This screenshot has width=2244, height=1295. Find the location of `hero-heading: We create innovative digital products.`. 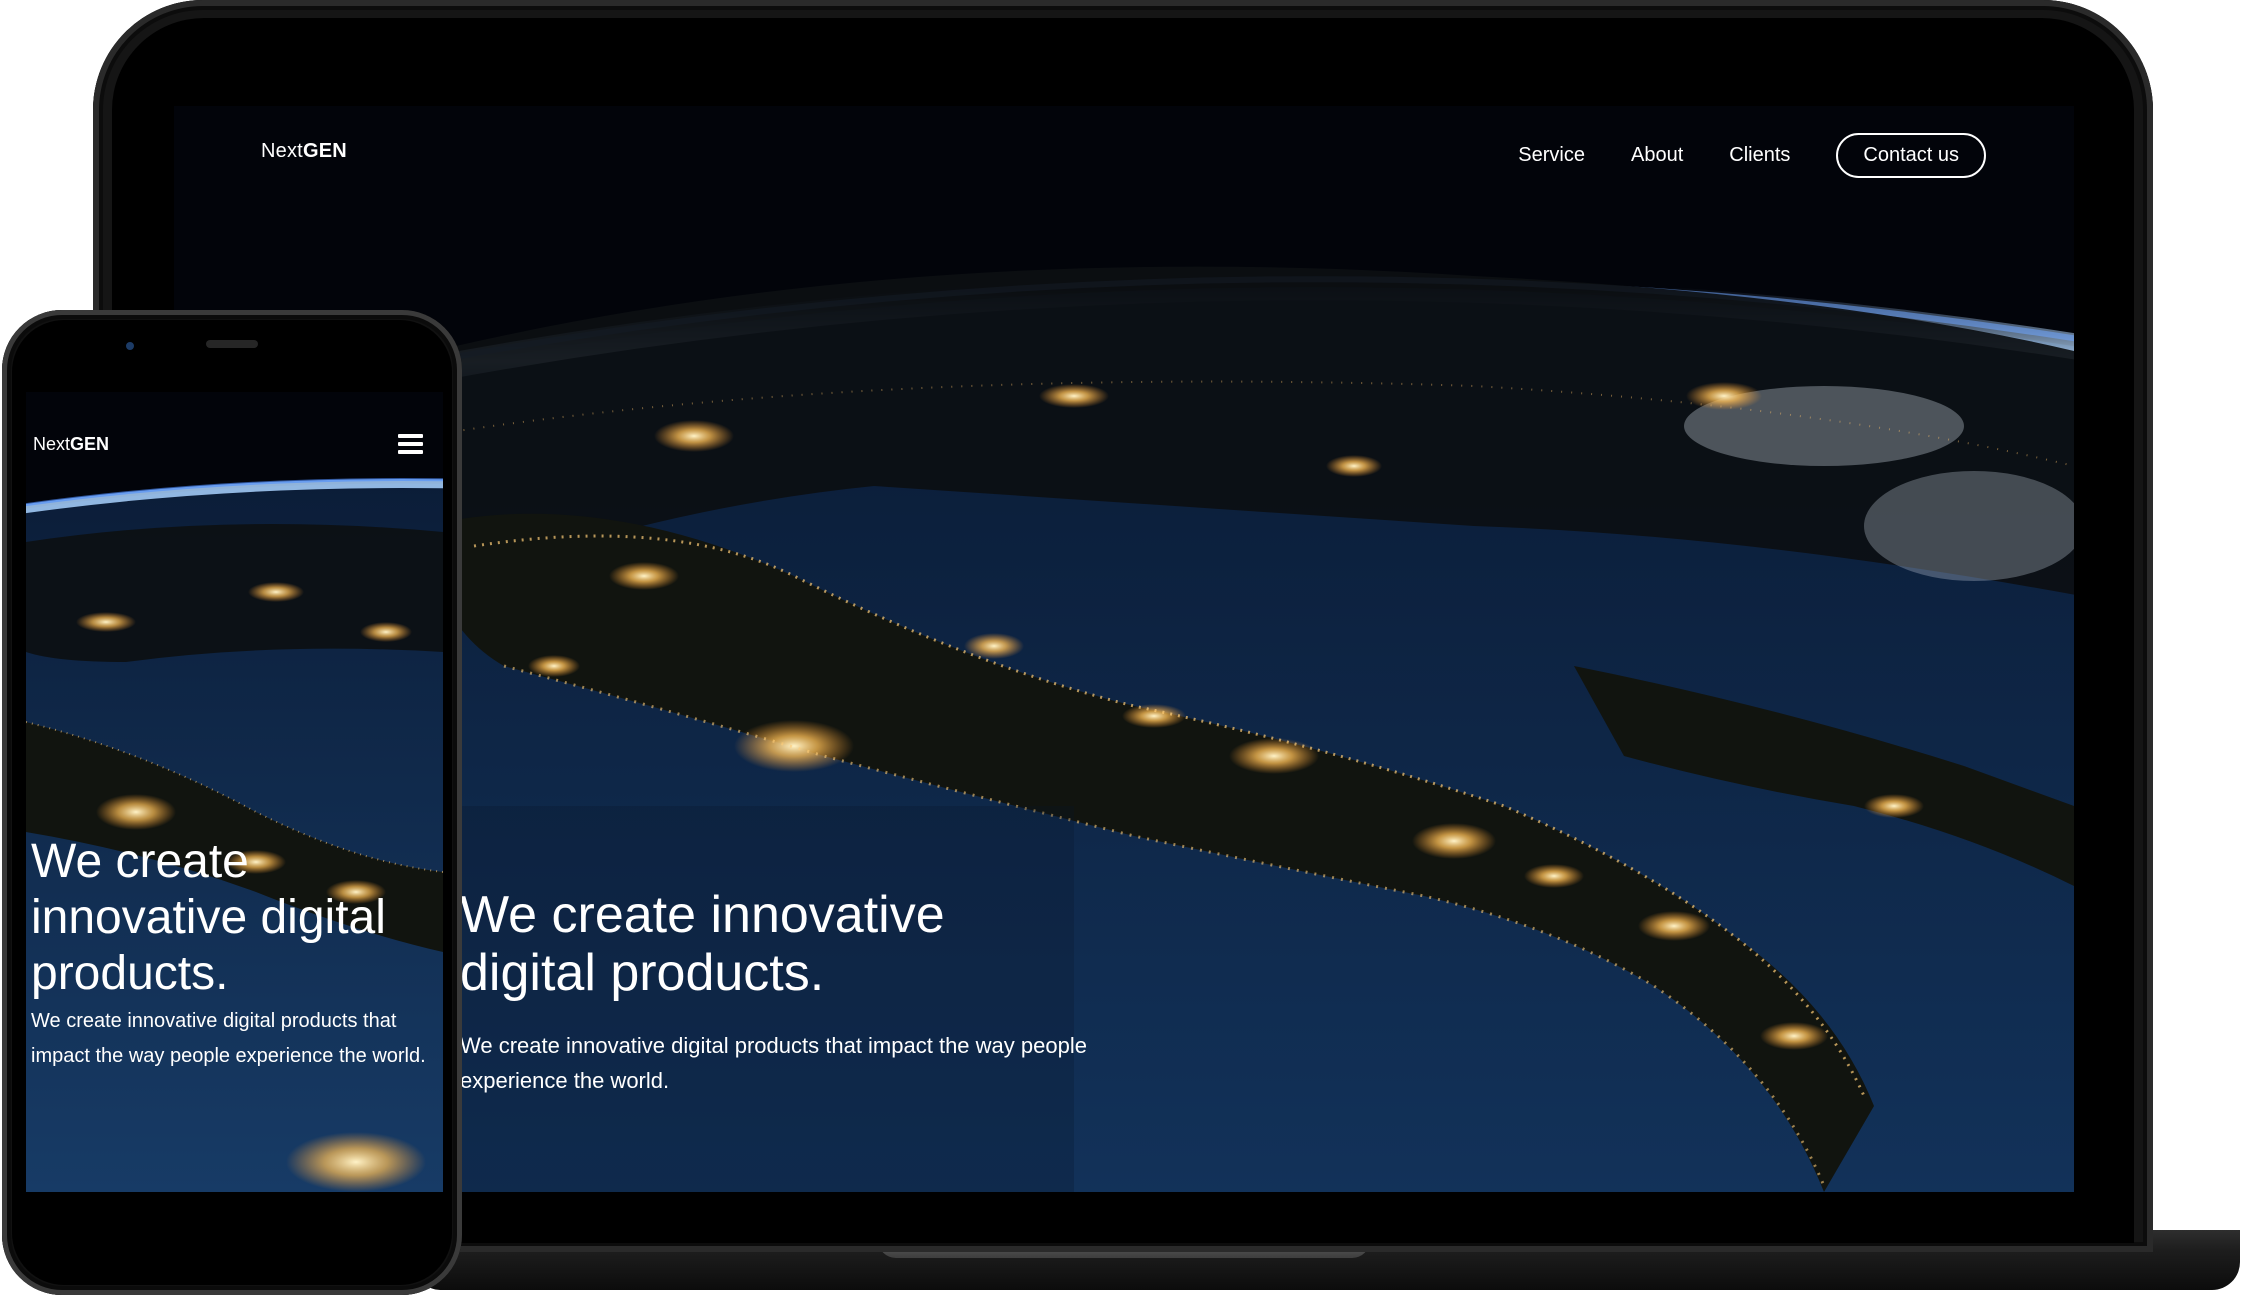

hero-heading: We create innovative digital products. is located at coordinates (702, 944).